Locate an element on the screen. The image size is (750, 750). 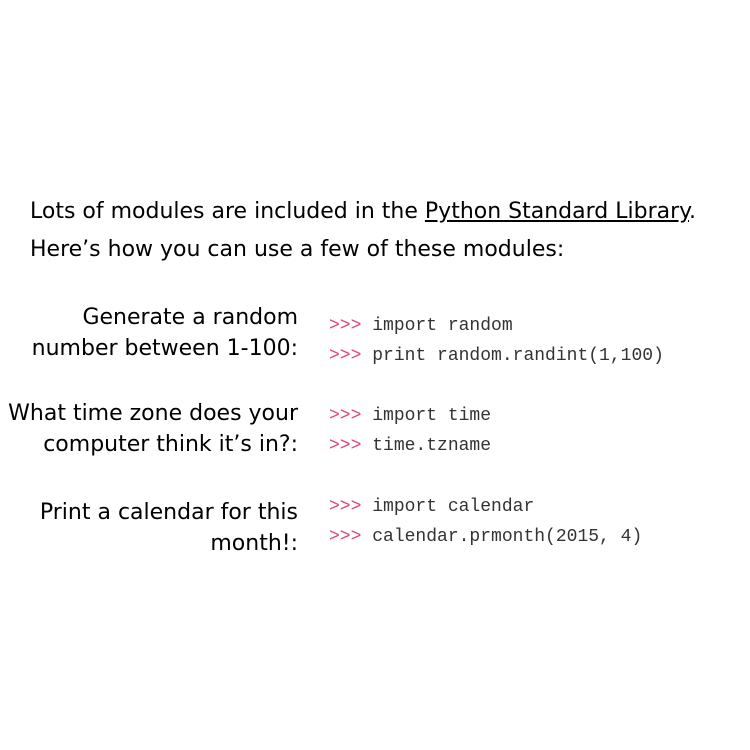
code-line: >>> import random is located at coordinates (496, 326).